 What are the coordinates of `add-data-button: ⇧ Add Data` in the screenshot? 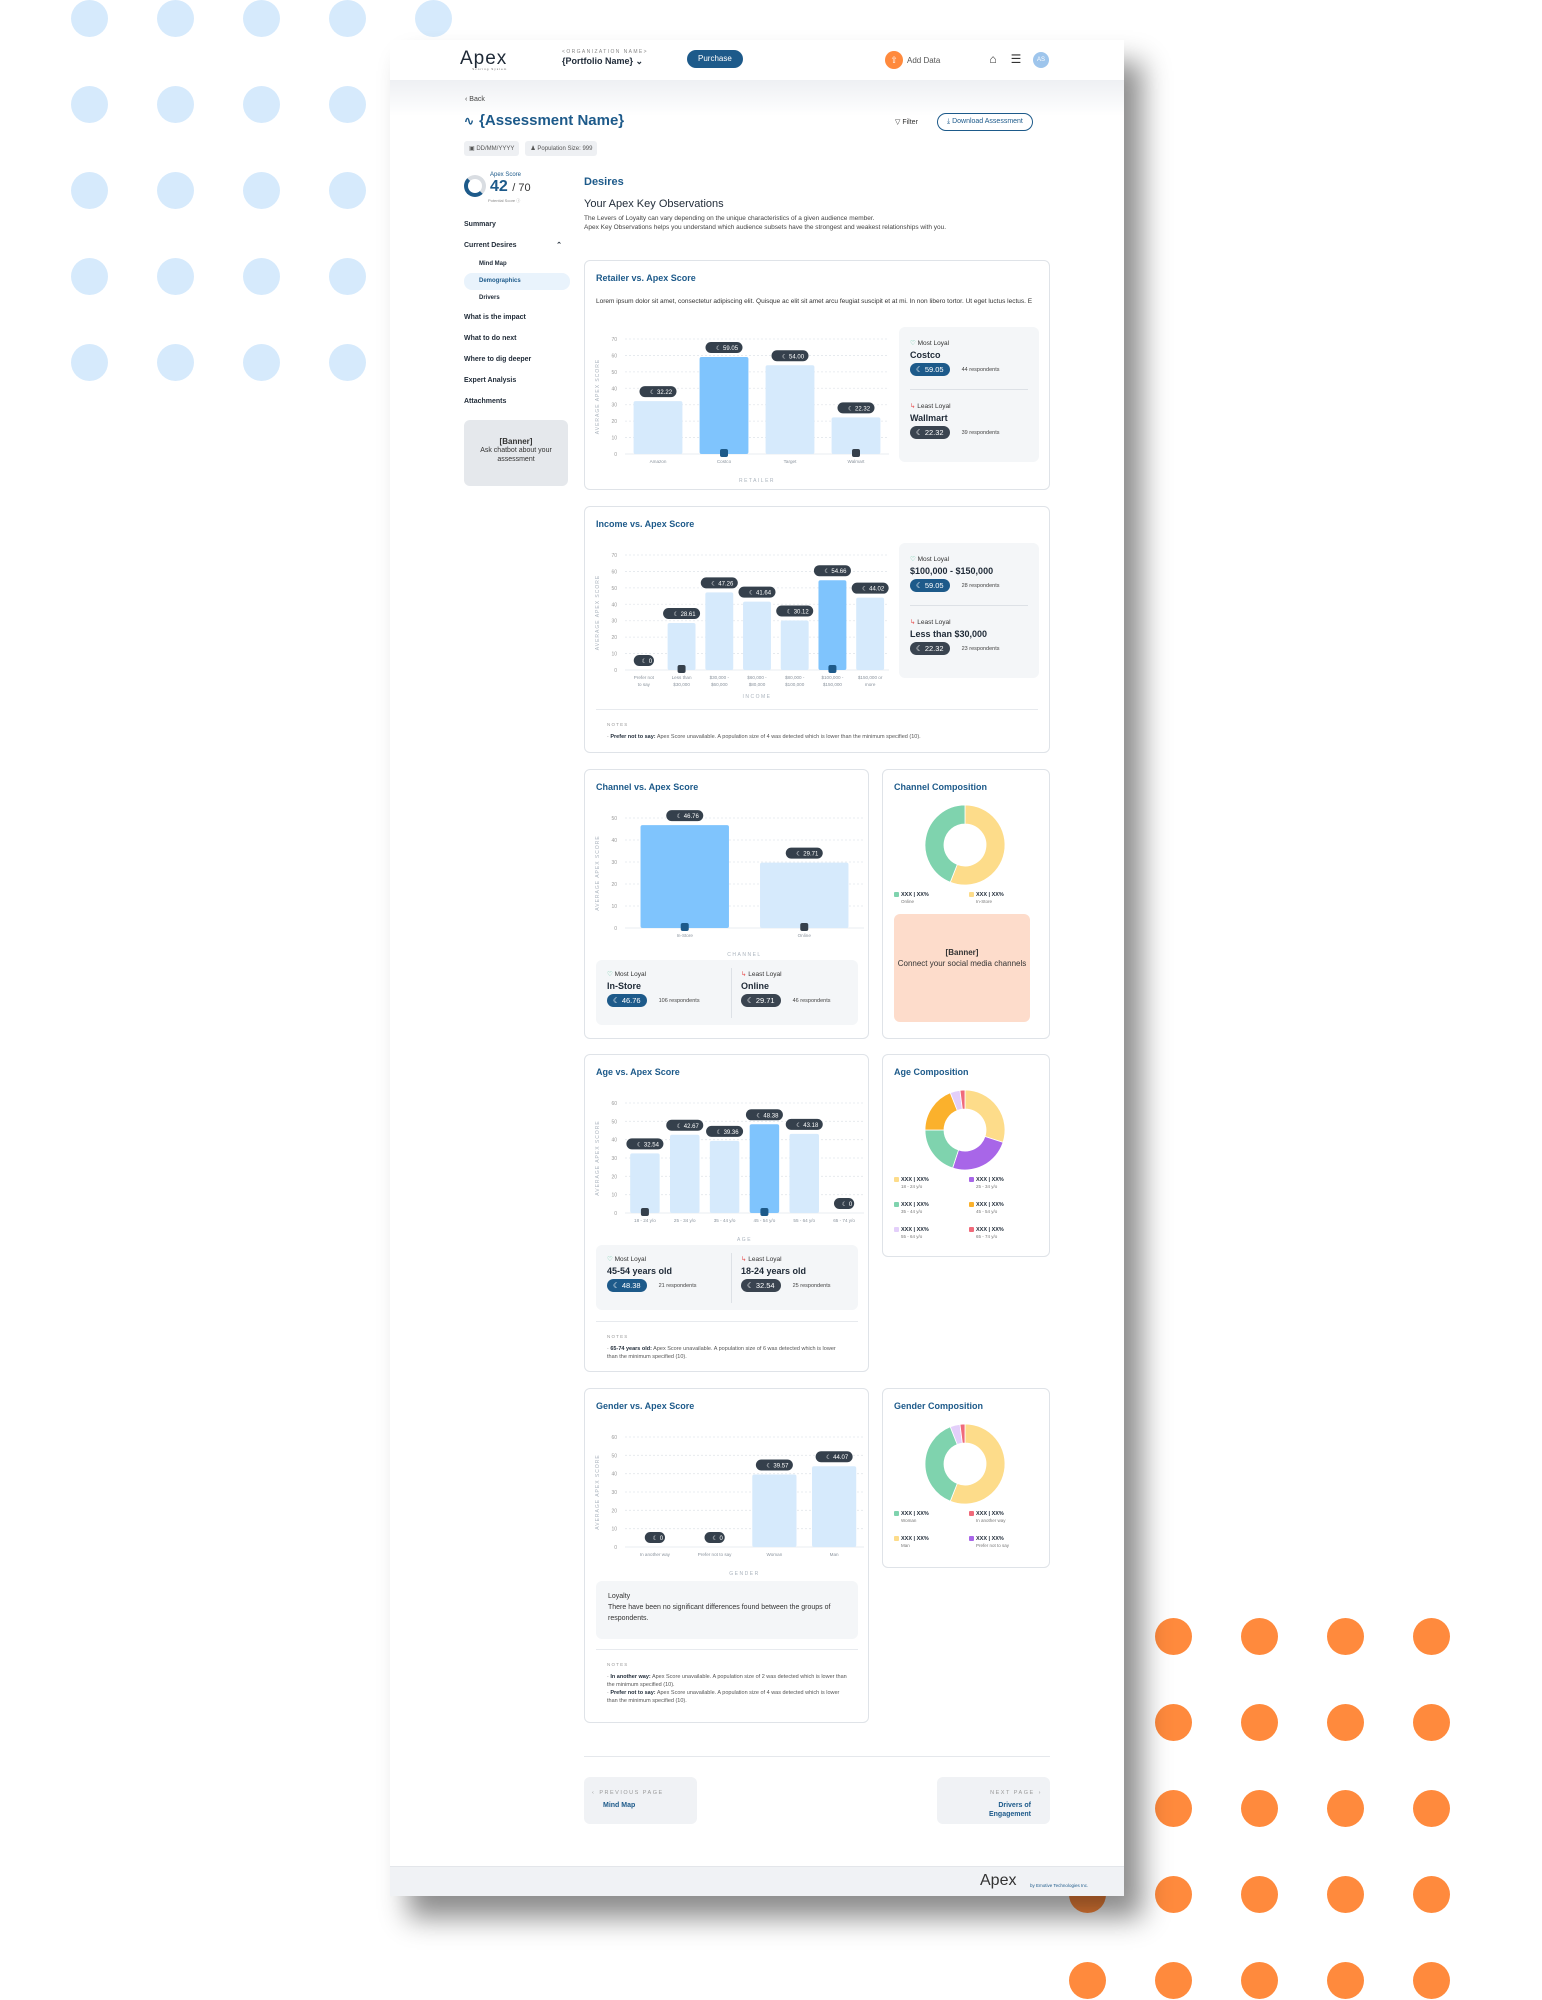 It's located at (912, 60).